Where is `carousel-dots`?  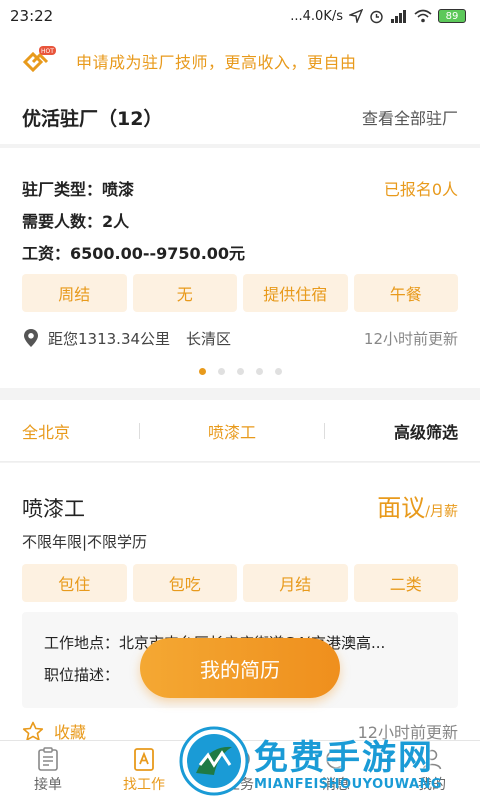
carousel-dots is located at coordinates (240, 371).